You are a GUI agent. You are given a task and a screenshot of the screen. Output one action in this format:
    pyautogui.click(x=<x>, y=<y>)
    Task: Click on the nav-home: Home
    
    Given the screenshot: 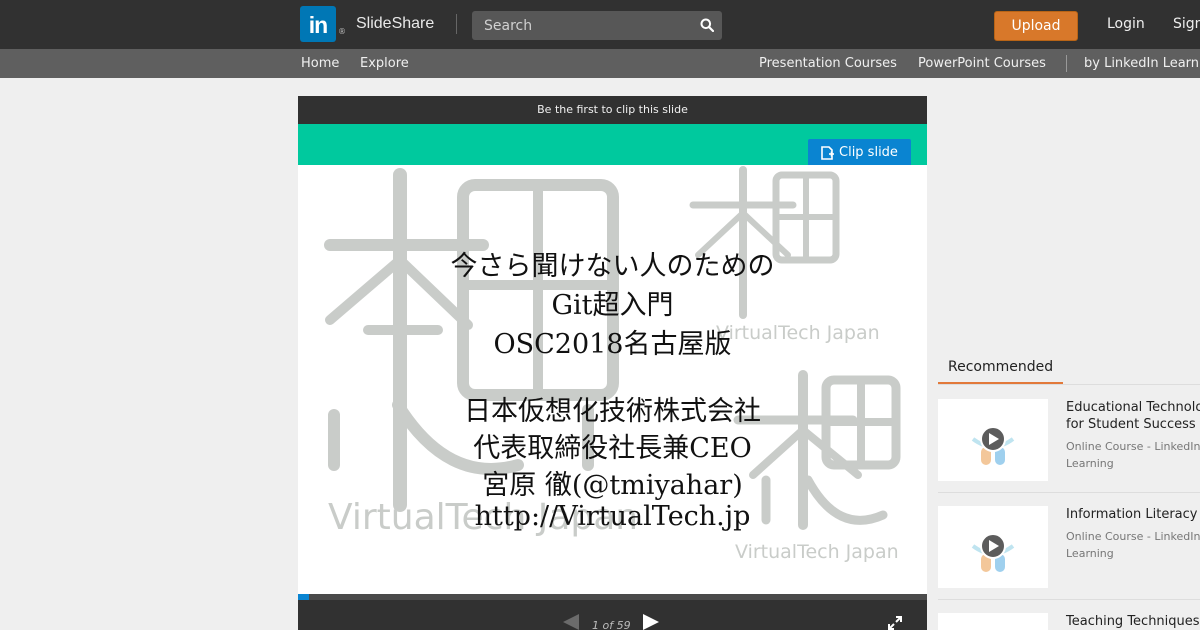 What is the action you would take?
    pyautogui.click(x=320, y=63)
    